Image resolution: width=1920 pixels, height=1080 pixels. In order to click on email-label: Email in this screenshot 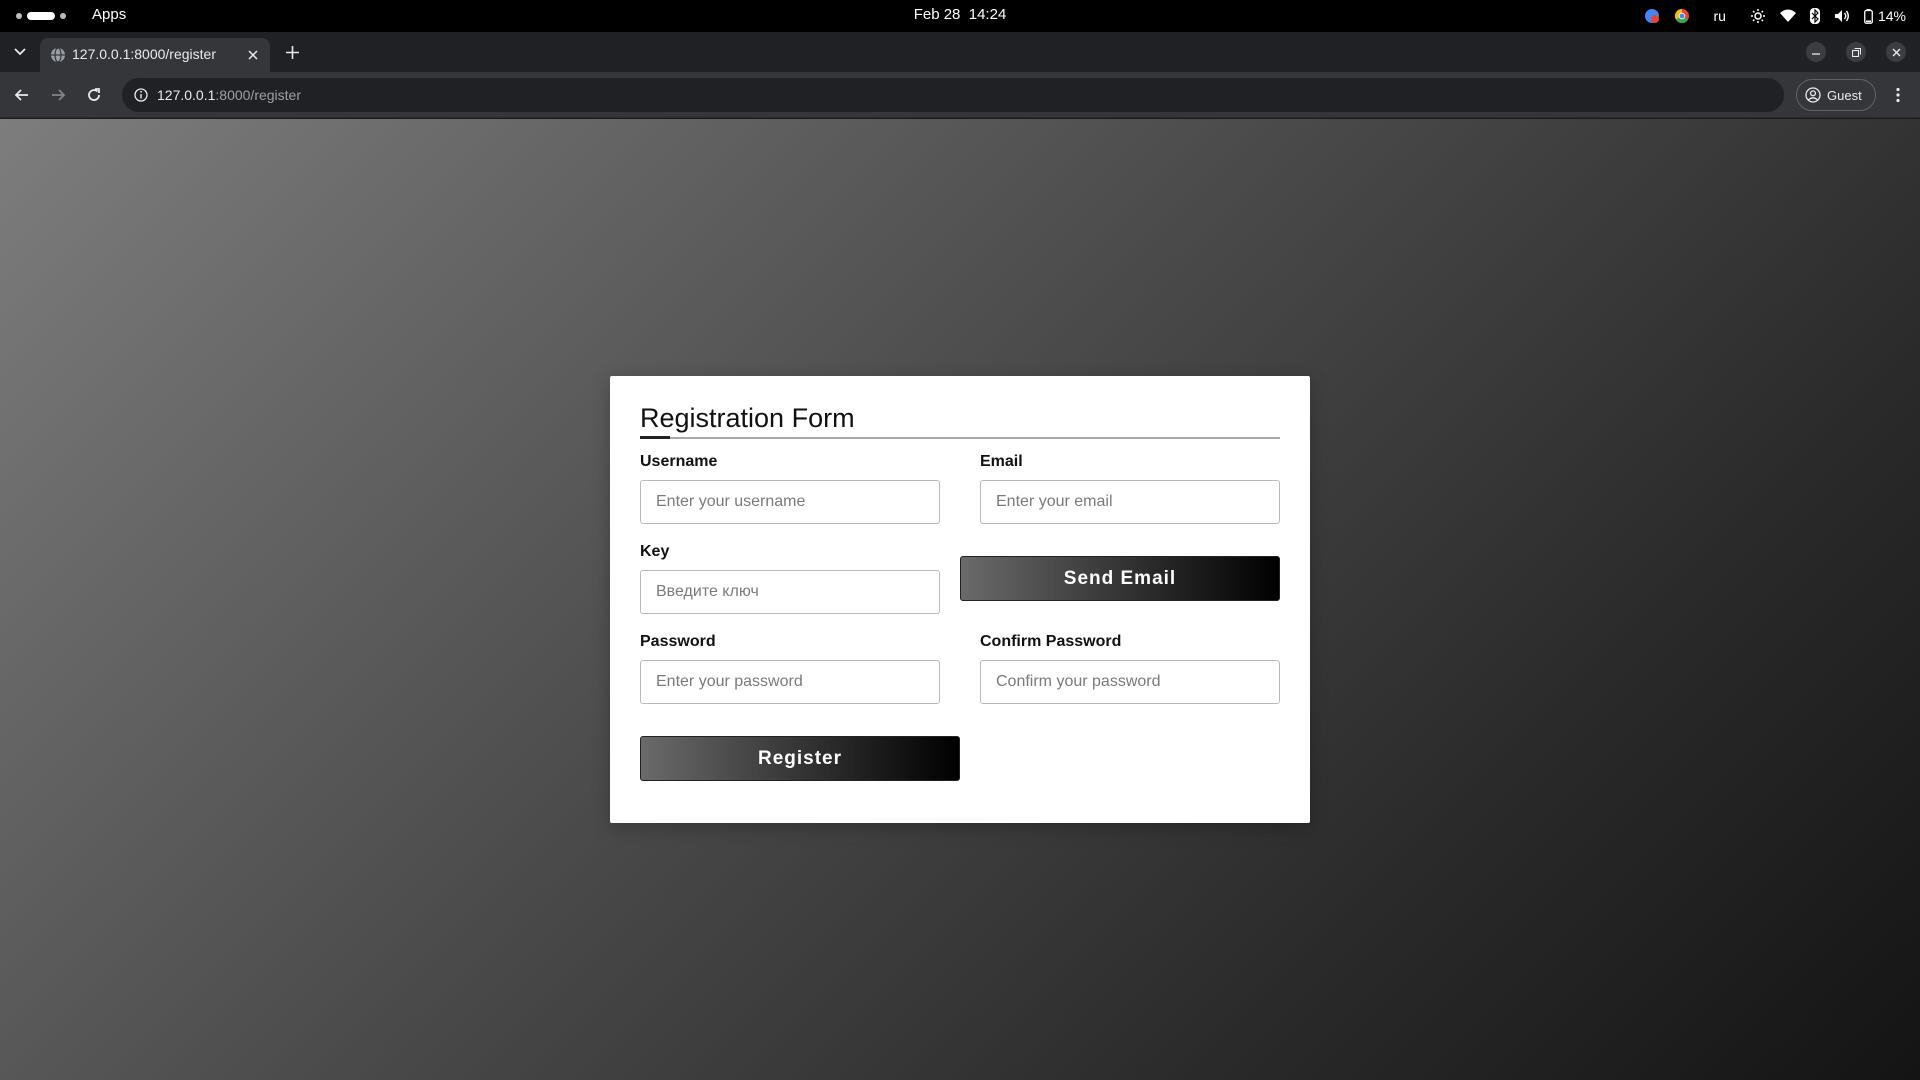, I will do `click(1001, 461)`.